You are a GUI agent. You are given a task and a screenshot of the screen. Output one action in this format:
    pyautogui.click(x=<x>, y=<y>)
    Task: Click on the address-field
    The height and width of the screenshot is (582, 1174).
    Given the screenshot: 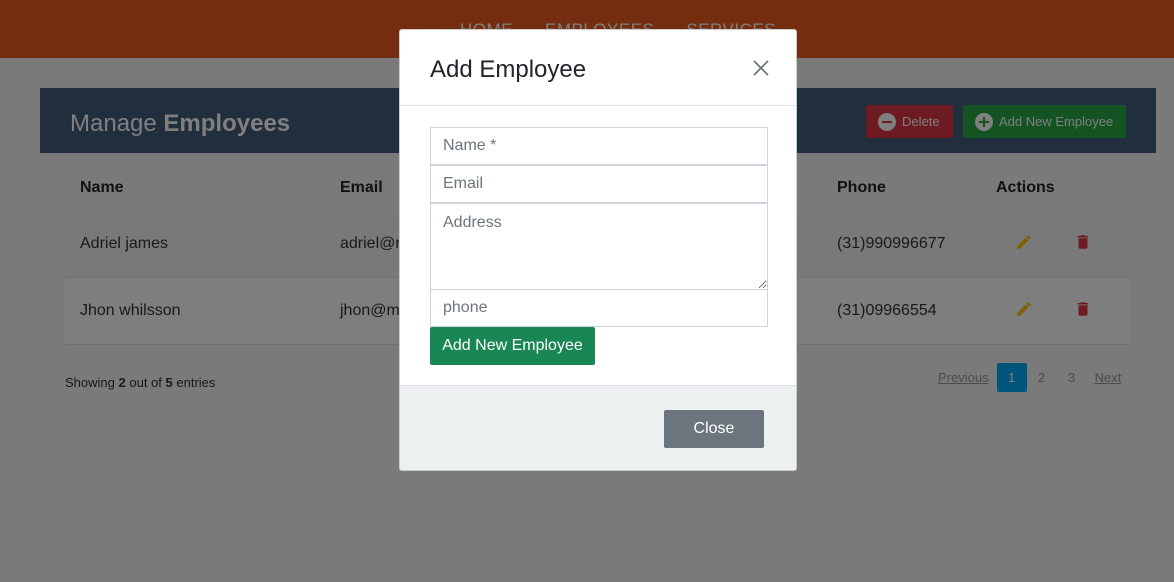 What is the action you would take?
    pyautogui.click(x=599, y=246)
    